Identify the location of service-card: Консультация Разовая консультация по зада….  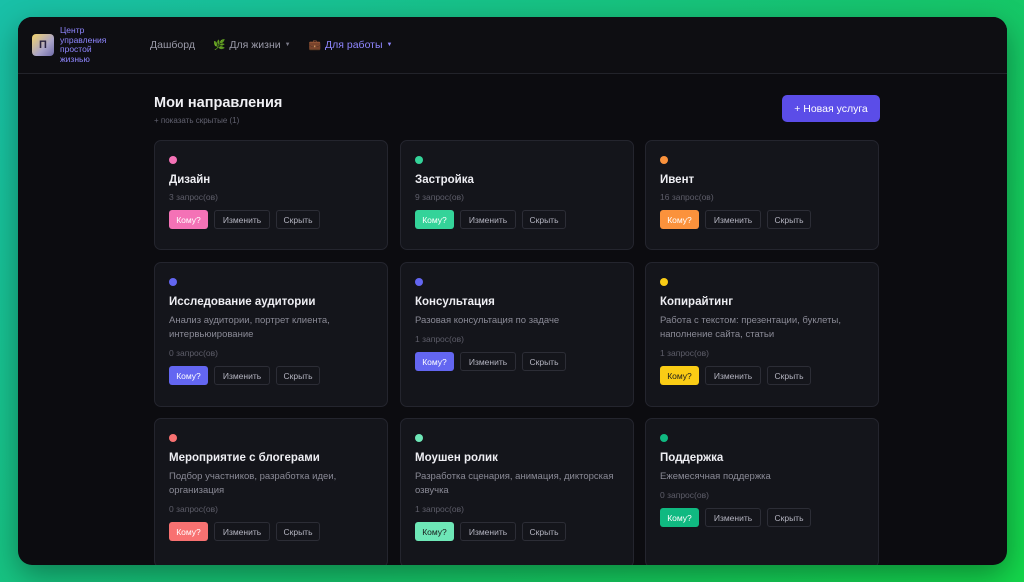
(517, 334).